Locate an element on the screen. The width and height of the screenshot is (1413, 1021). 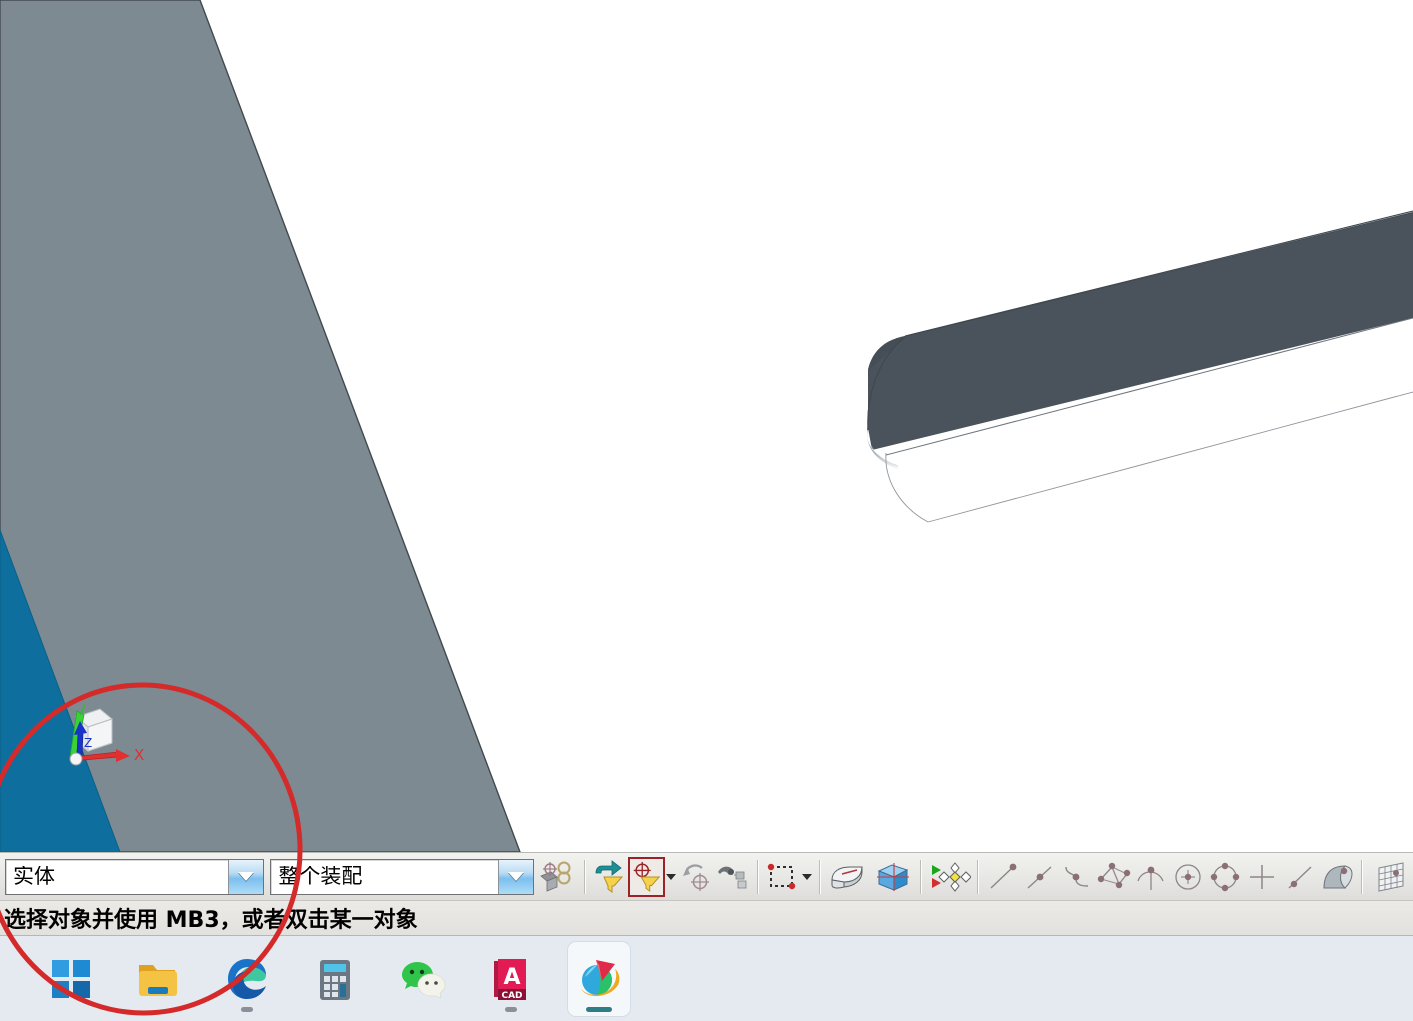
reset-point-icon is located at coordinates (696, 877).